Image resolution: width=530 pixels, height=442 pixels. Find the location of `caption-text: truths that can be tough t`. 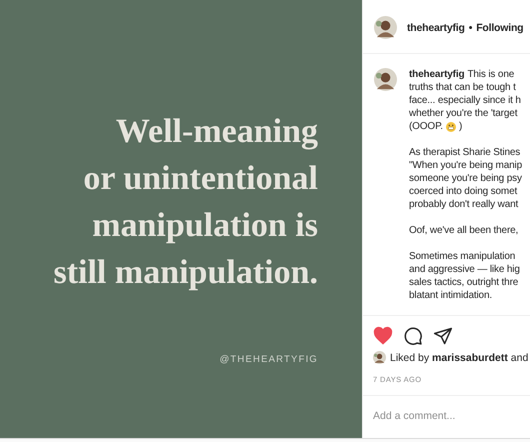

caption-text: truths that can be tough t is located at coordinates (462, 87).